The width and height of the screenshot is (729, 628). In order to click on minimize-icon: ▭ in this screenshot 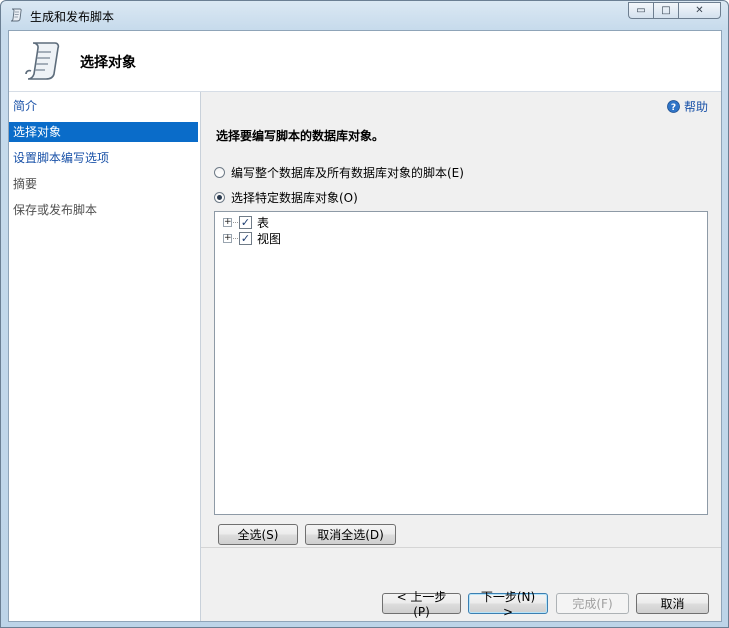, I will do `click(641, 10)`.